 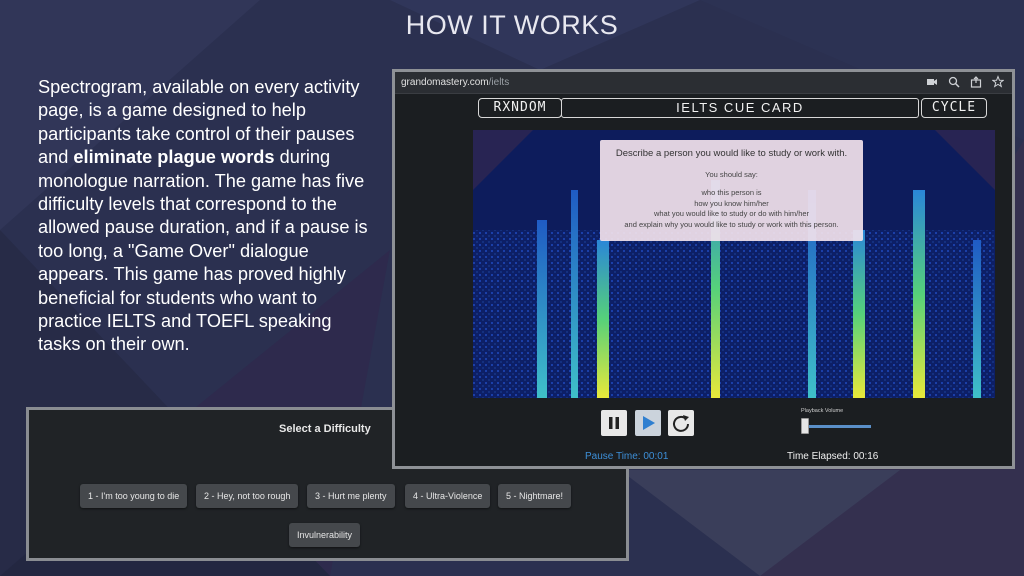 I want to click on cue-point-1: who this person is, so click(x=731, y=192).